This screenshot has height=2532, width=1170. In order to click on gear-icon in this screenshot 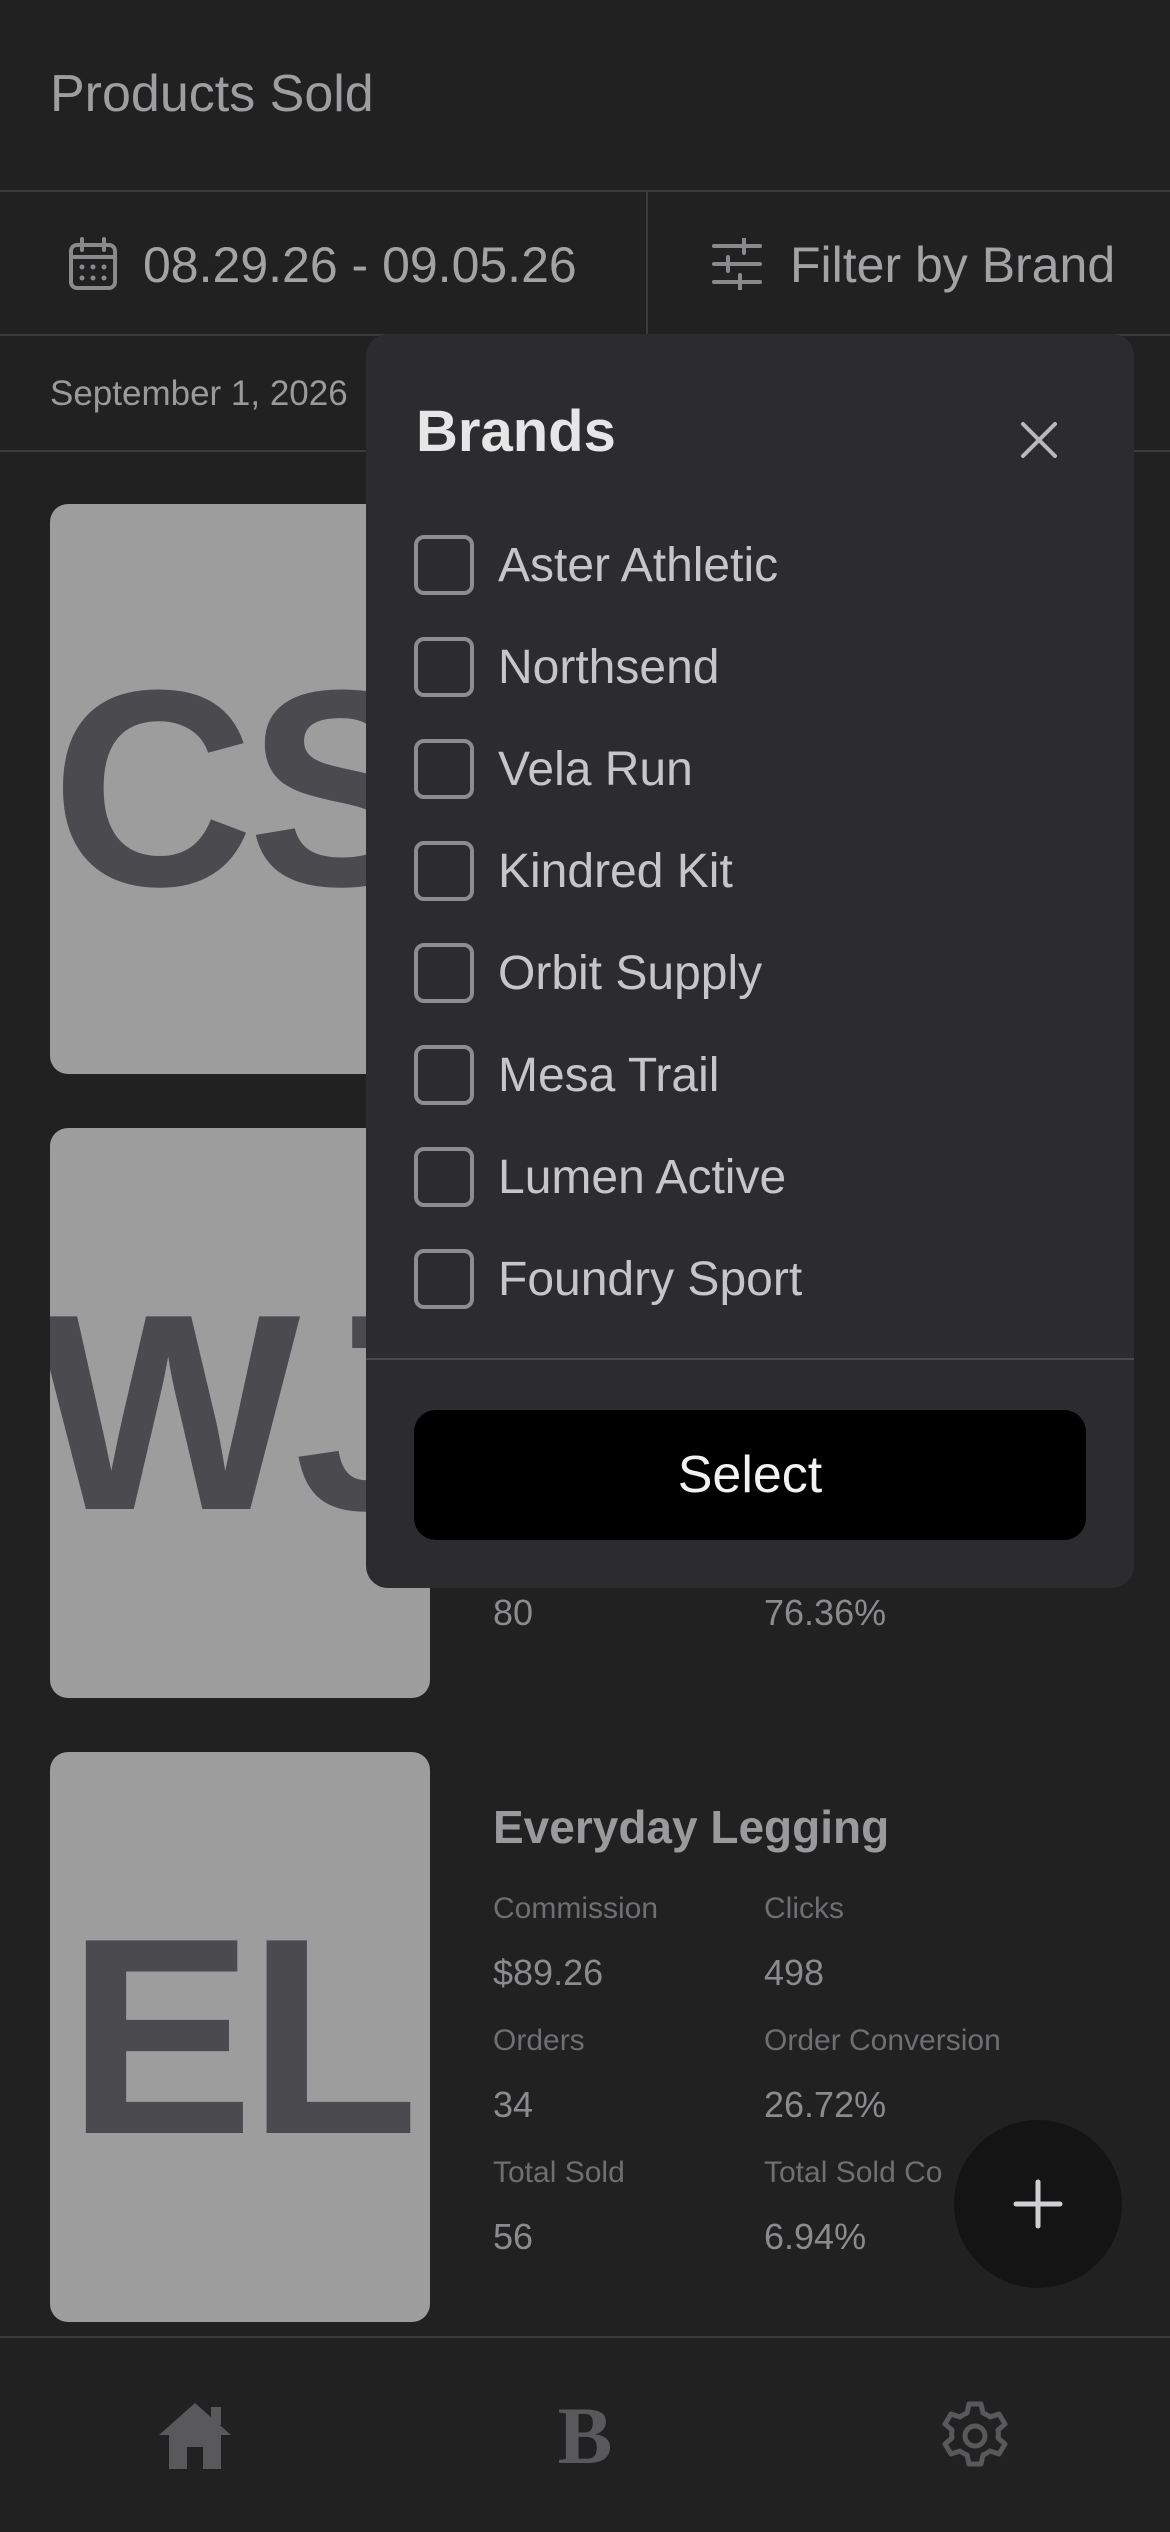, I will do `click(975, 2434)`.